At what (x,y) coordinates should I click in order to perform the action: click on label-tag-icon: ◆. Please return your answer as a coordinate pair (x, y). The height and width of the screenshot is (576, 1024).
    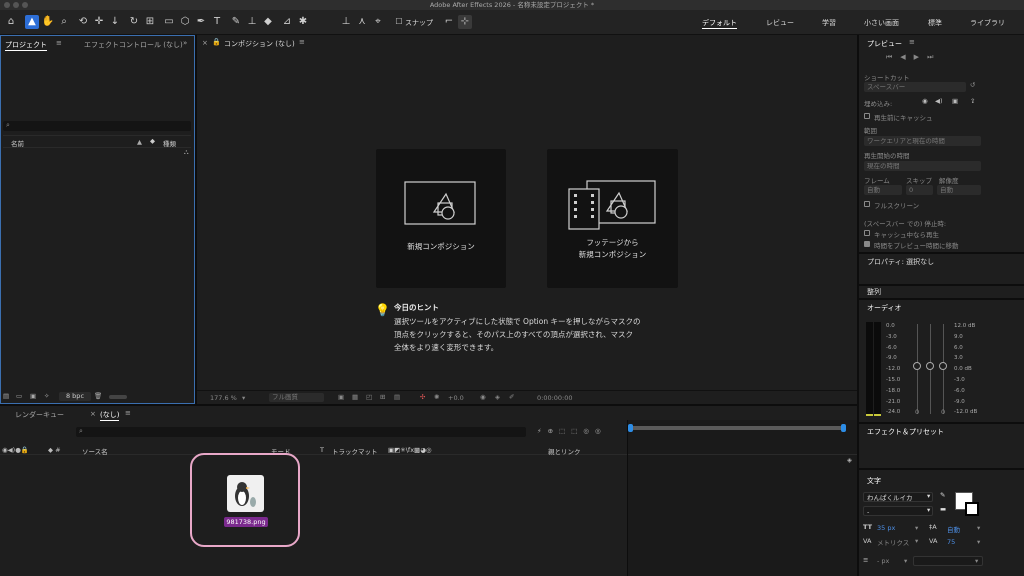
    Looking at the image, I should click on (152, 141).